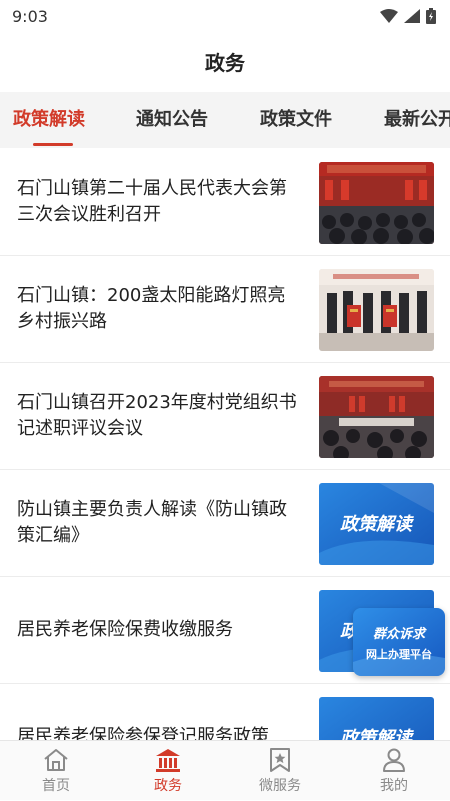 This screenshot has height=801, width=450. I want to click on nav-label: 我的, so click(394, 786).